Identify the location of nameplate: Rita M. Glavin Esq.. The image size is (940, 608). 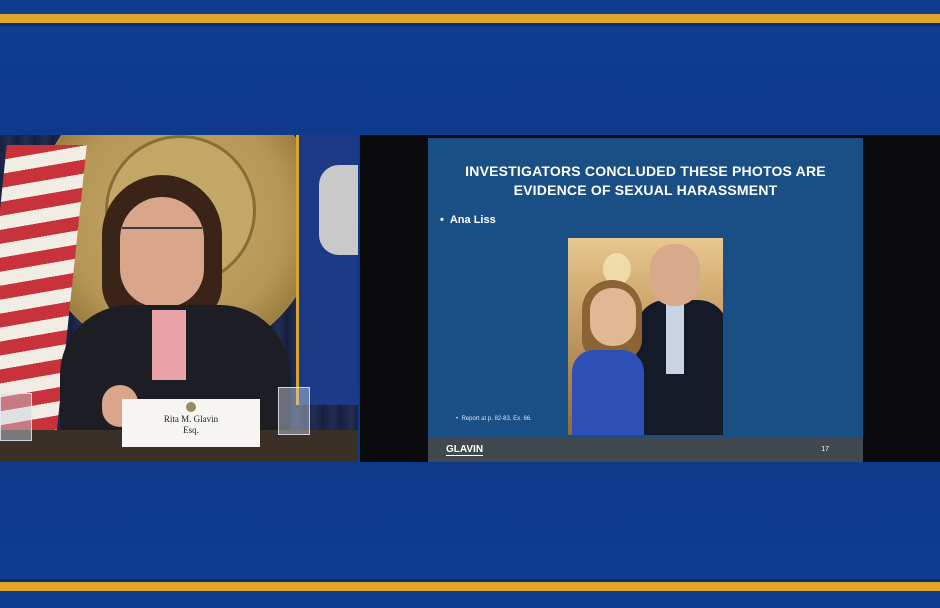
(191, 423).